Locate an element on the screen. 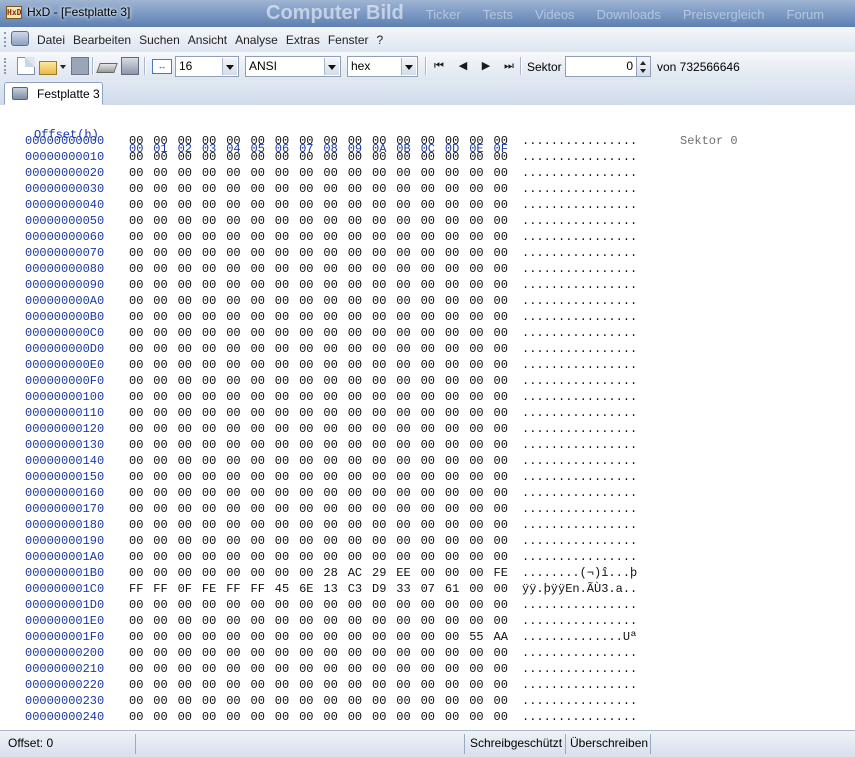 The image size is (855, 757). hex-byte: FE is located at coordinates (501, 573).